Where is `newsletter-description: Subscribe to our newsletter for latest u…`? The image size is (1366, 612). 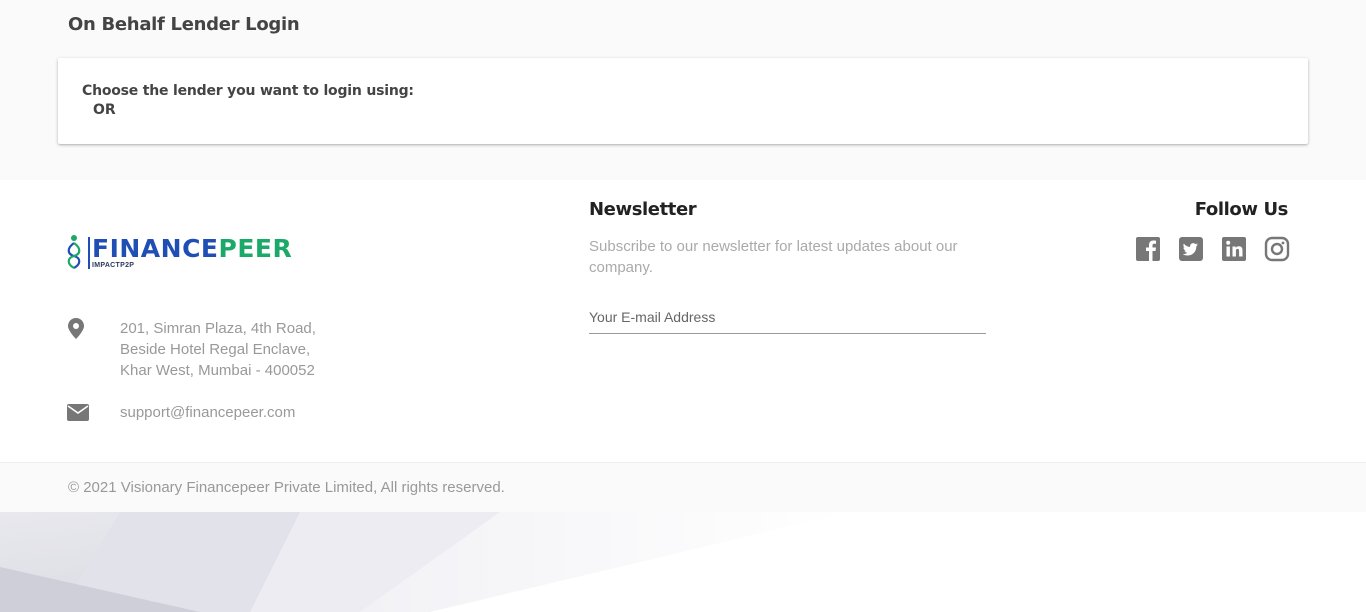 newsletter-description: Subscribe to our newsletter for latest u… is located at coordinates (773, 257).